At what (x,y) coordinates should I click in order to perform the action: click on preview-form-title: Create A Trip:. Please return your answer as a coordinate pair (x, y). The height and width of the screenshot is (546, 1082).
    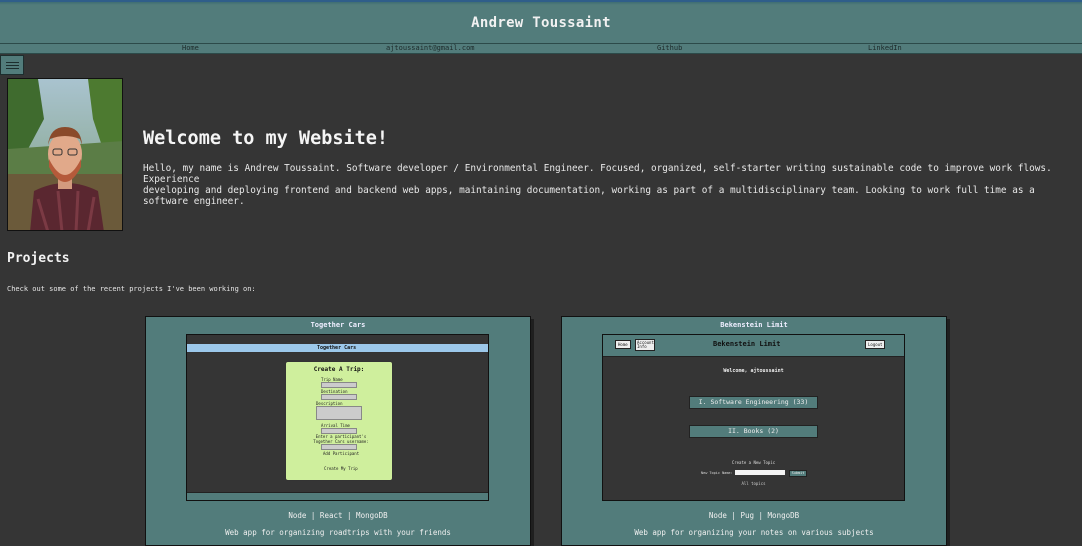
    Looking at the image, I should click on (339, 369).